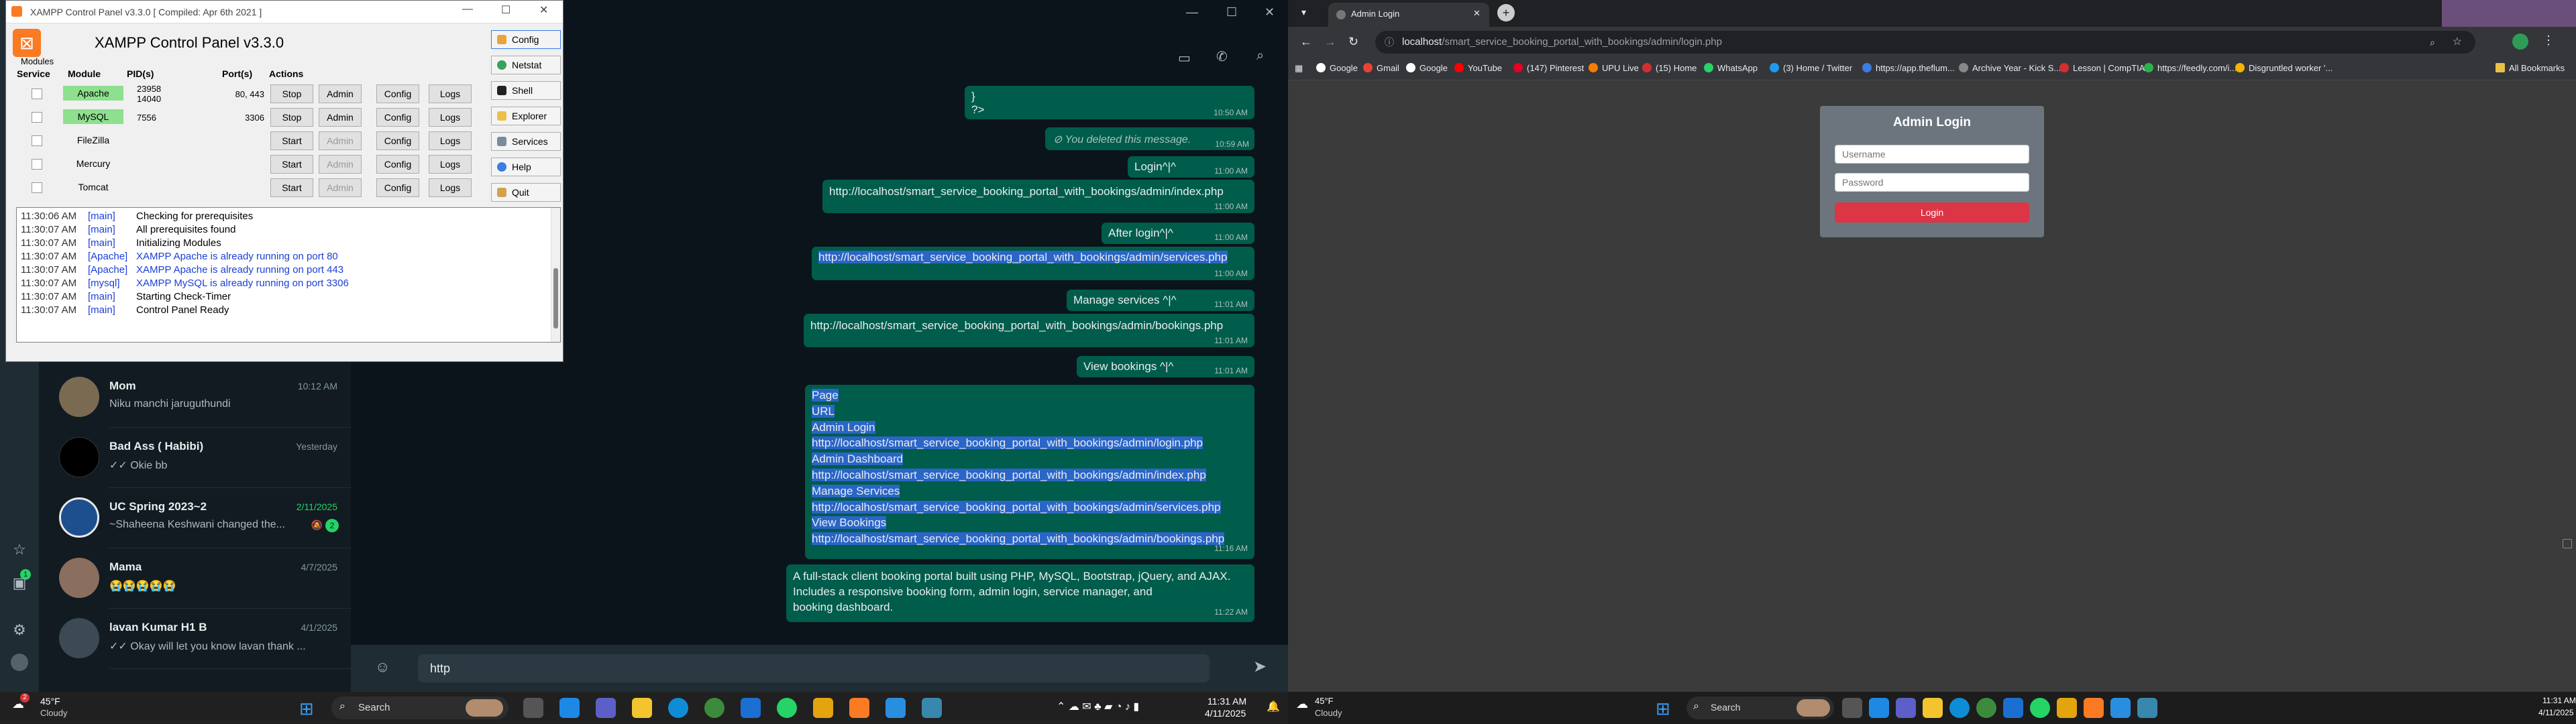 This screenshot has width=2576, height=724. I want to click on username-input, so click(1932, 154).